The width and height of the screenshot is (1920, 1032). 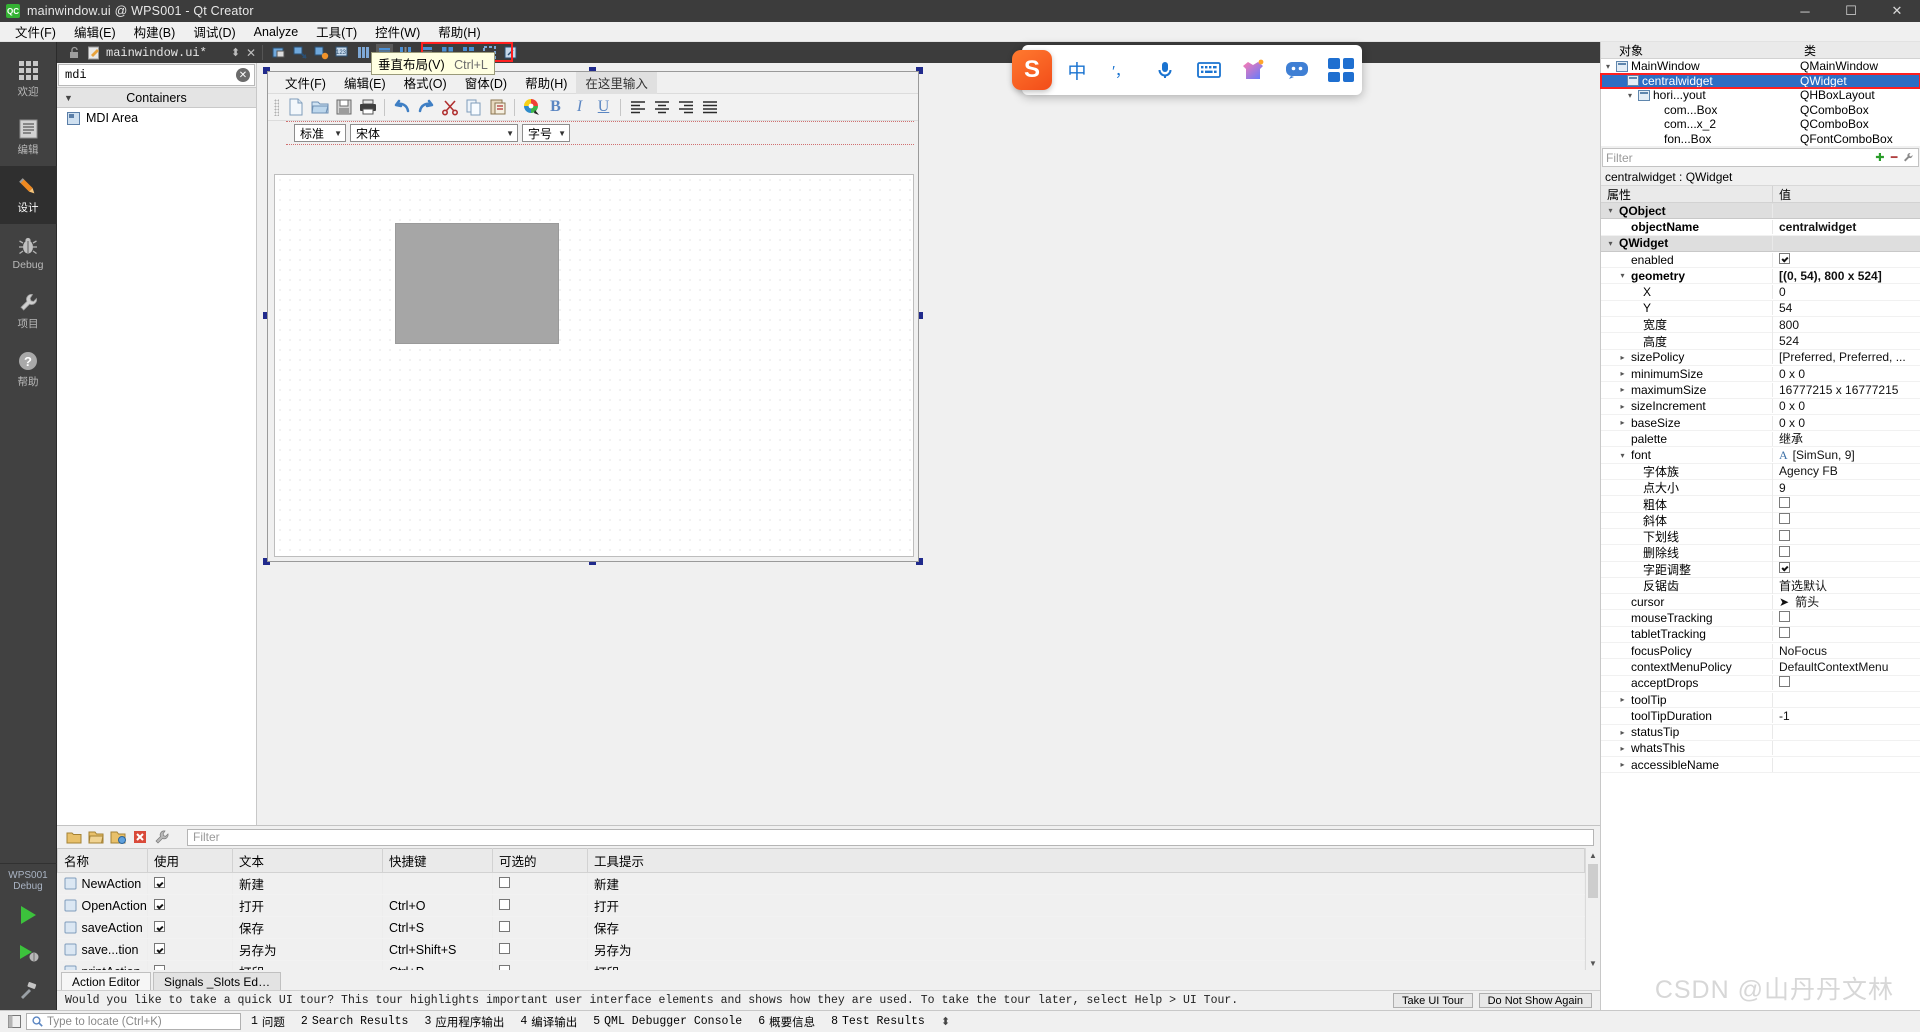 What do you see at coordinates (437, 965) in the screenshot?
I see `action-shortcut-cell: Ctrl+P` at bounding box center [437, 965].